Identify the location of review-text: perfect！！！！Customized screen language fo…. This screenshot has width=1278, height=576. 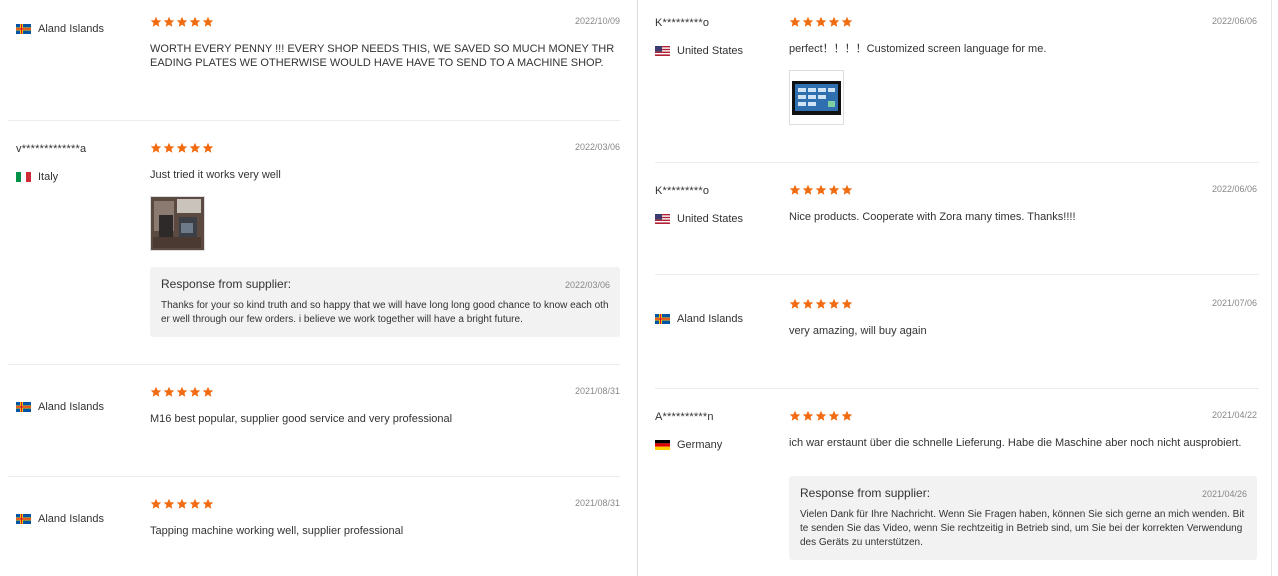
(918, 49).